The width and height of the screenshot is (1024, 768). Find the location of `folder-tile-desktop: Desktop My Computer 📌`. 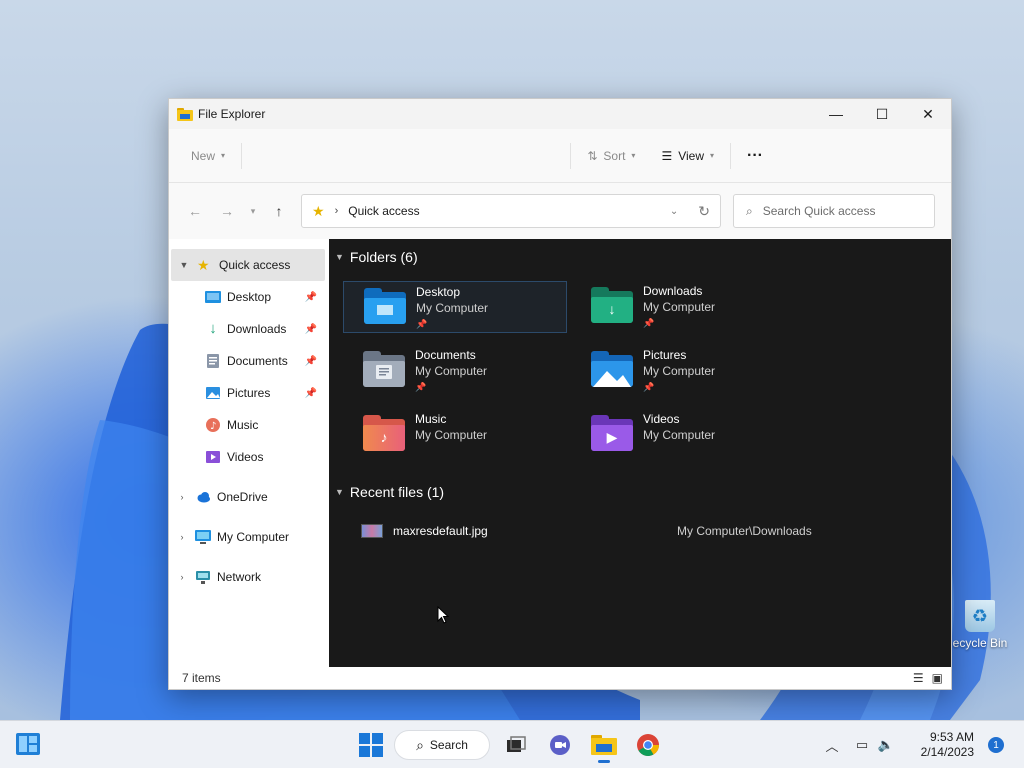

folder-tile-desktop: Desktop My Computer 📌 is located at coordinates (455, 307).